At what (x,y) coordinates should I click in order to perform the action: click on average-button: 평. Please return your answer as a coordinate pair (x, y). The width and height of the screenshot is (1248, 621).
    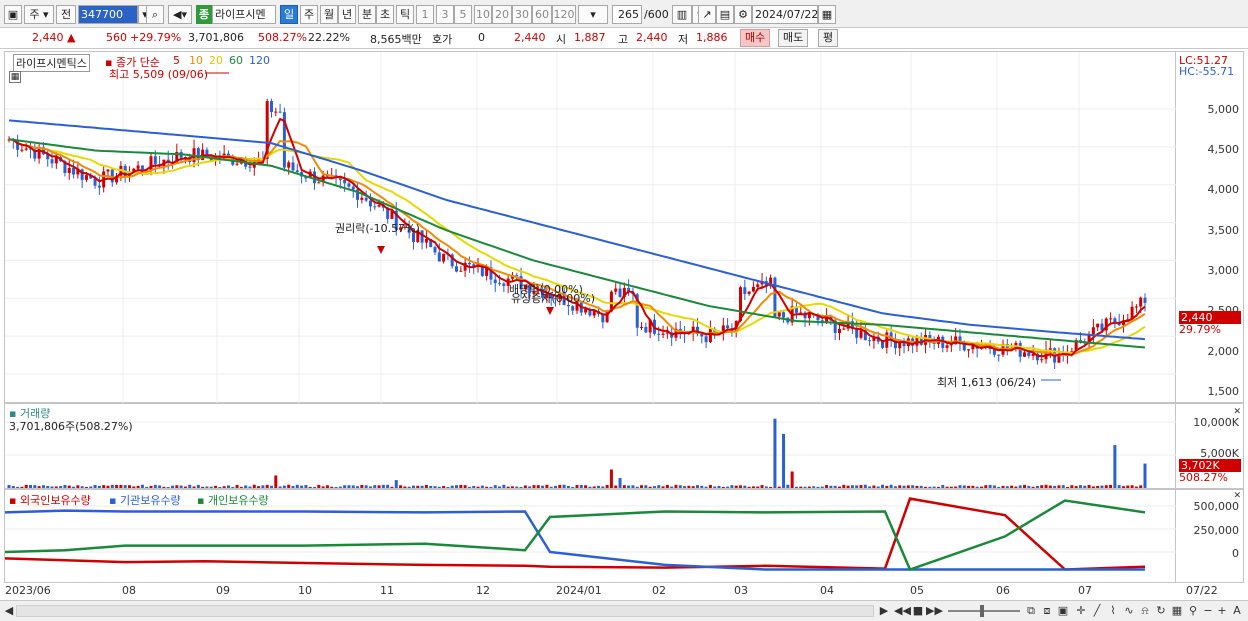
    Looking at the image, I should click on (828, 38).